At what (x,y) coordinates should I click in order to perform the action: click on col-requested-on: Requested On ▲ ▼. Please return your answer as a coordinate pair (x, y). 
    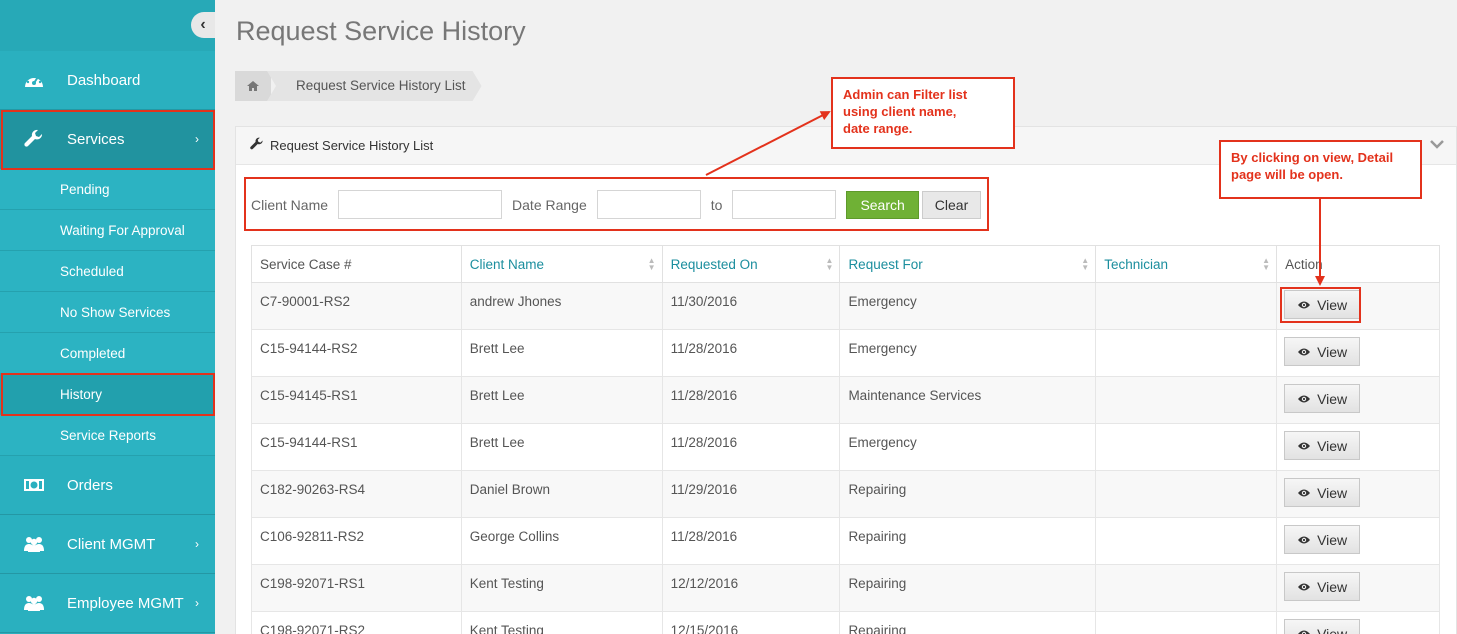
    Looking at the image, I should click on (751, 264).